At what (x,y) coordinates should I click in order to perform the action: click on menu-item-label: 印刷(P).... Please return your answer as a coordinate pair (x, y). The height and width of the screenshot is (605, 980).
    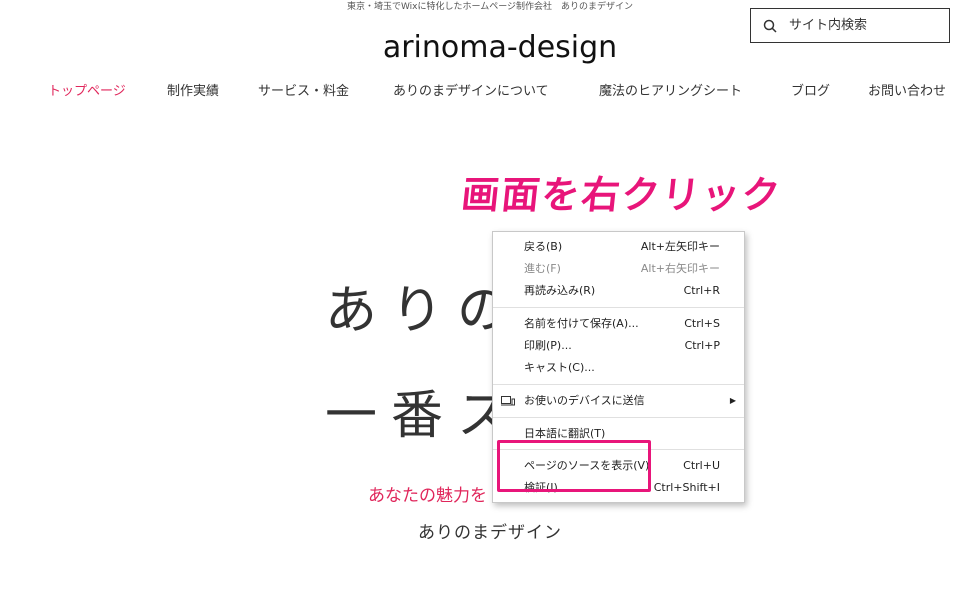
    Looking at the image, I should click on (548, 345).